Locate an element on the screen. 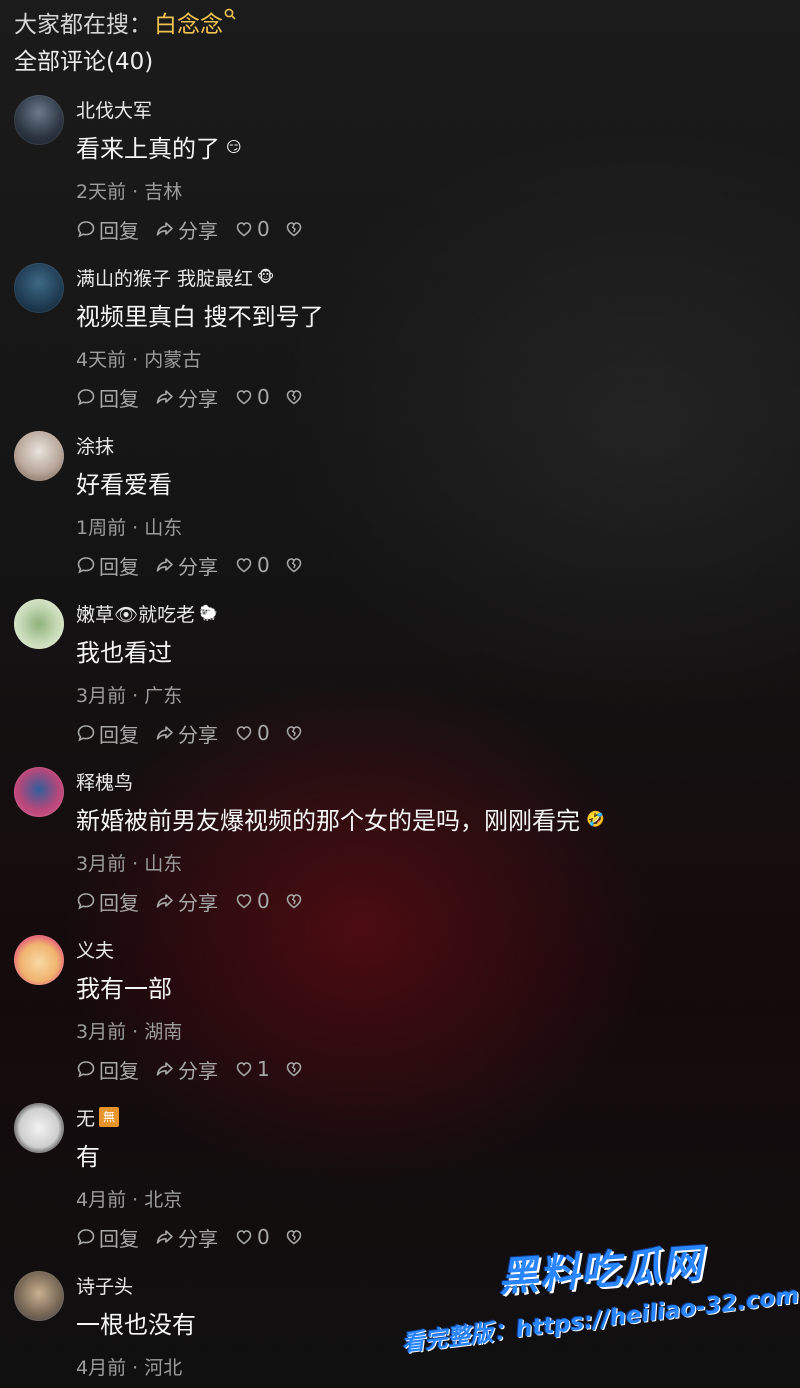 This screenshot has width=800, height=1388. comment-text: 一根也没有 is located at coordinates (136, 1325).